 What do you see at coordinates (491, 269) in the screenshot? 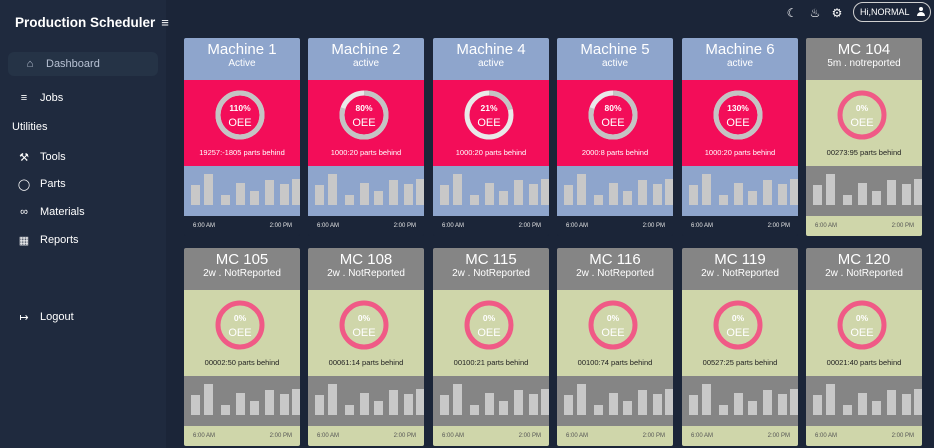
I see `machine-card-header: MC 115 2w . NotReported` at bounding box center [491, 269].